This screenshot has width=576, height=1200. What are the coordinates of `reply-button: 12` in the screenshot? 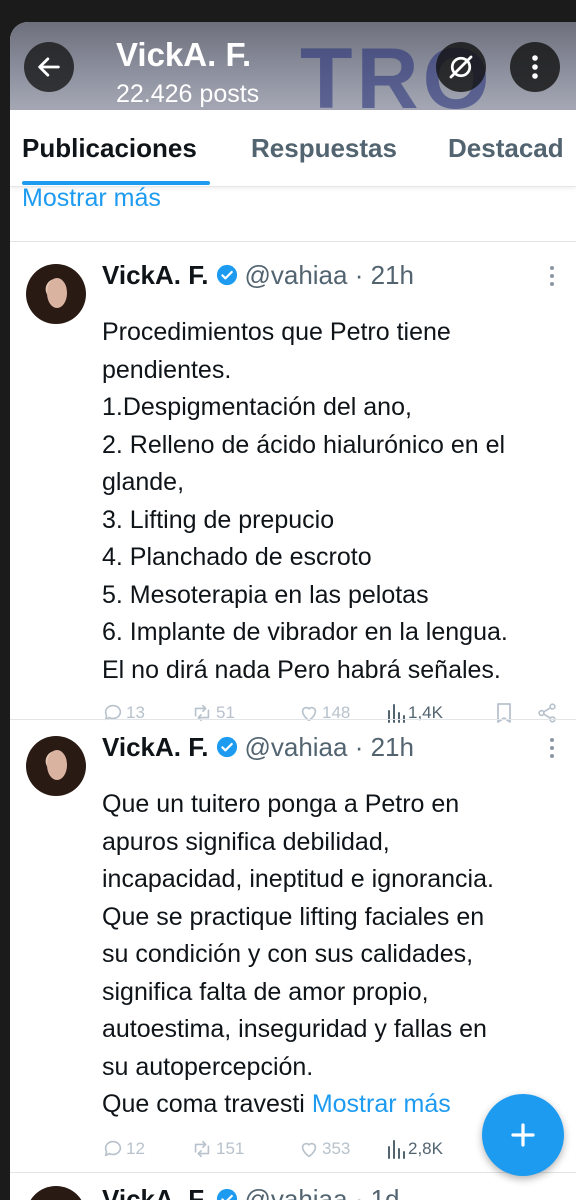 It's located at (123, 1149).